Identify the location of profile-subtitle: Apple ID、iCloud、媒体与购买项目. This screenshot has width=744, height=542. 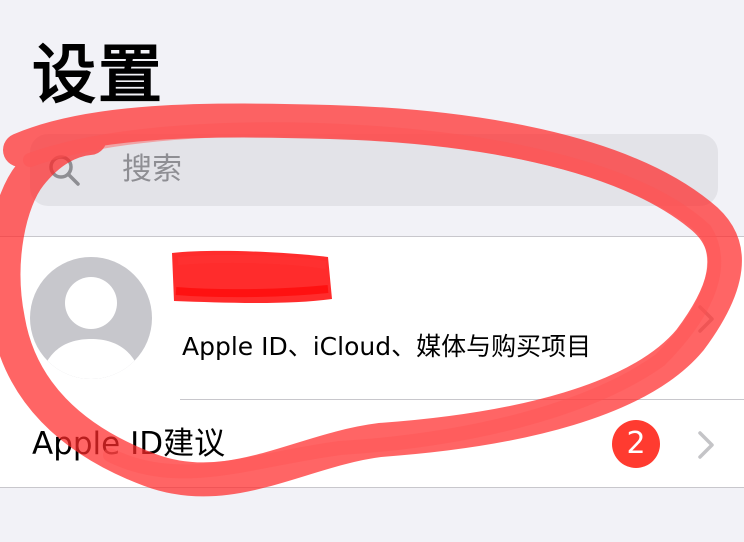
(387, 346).